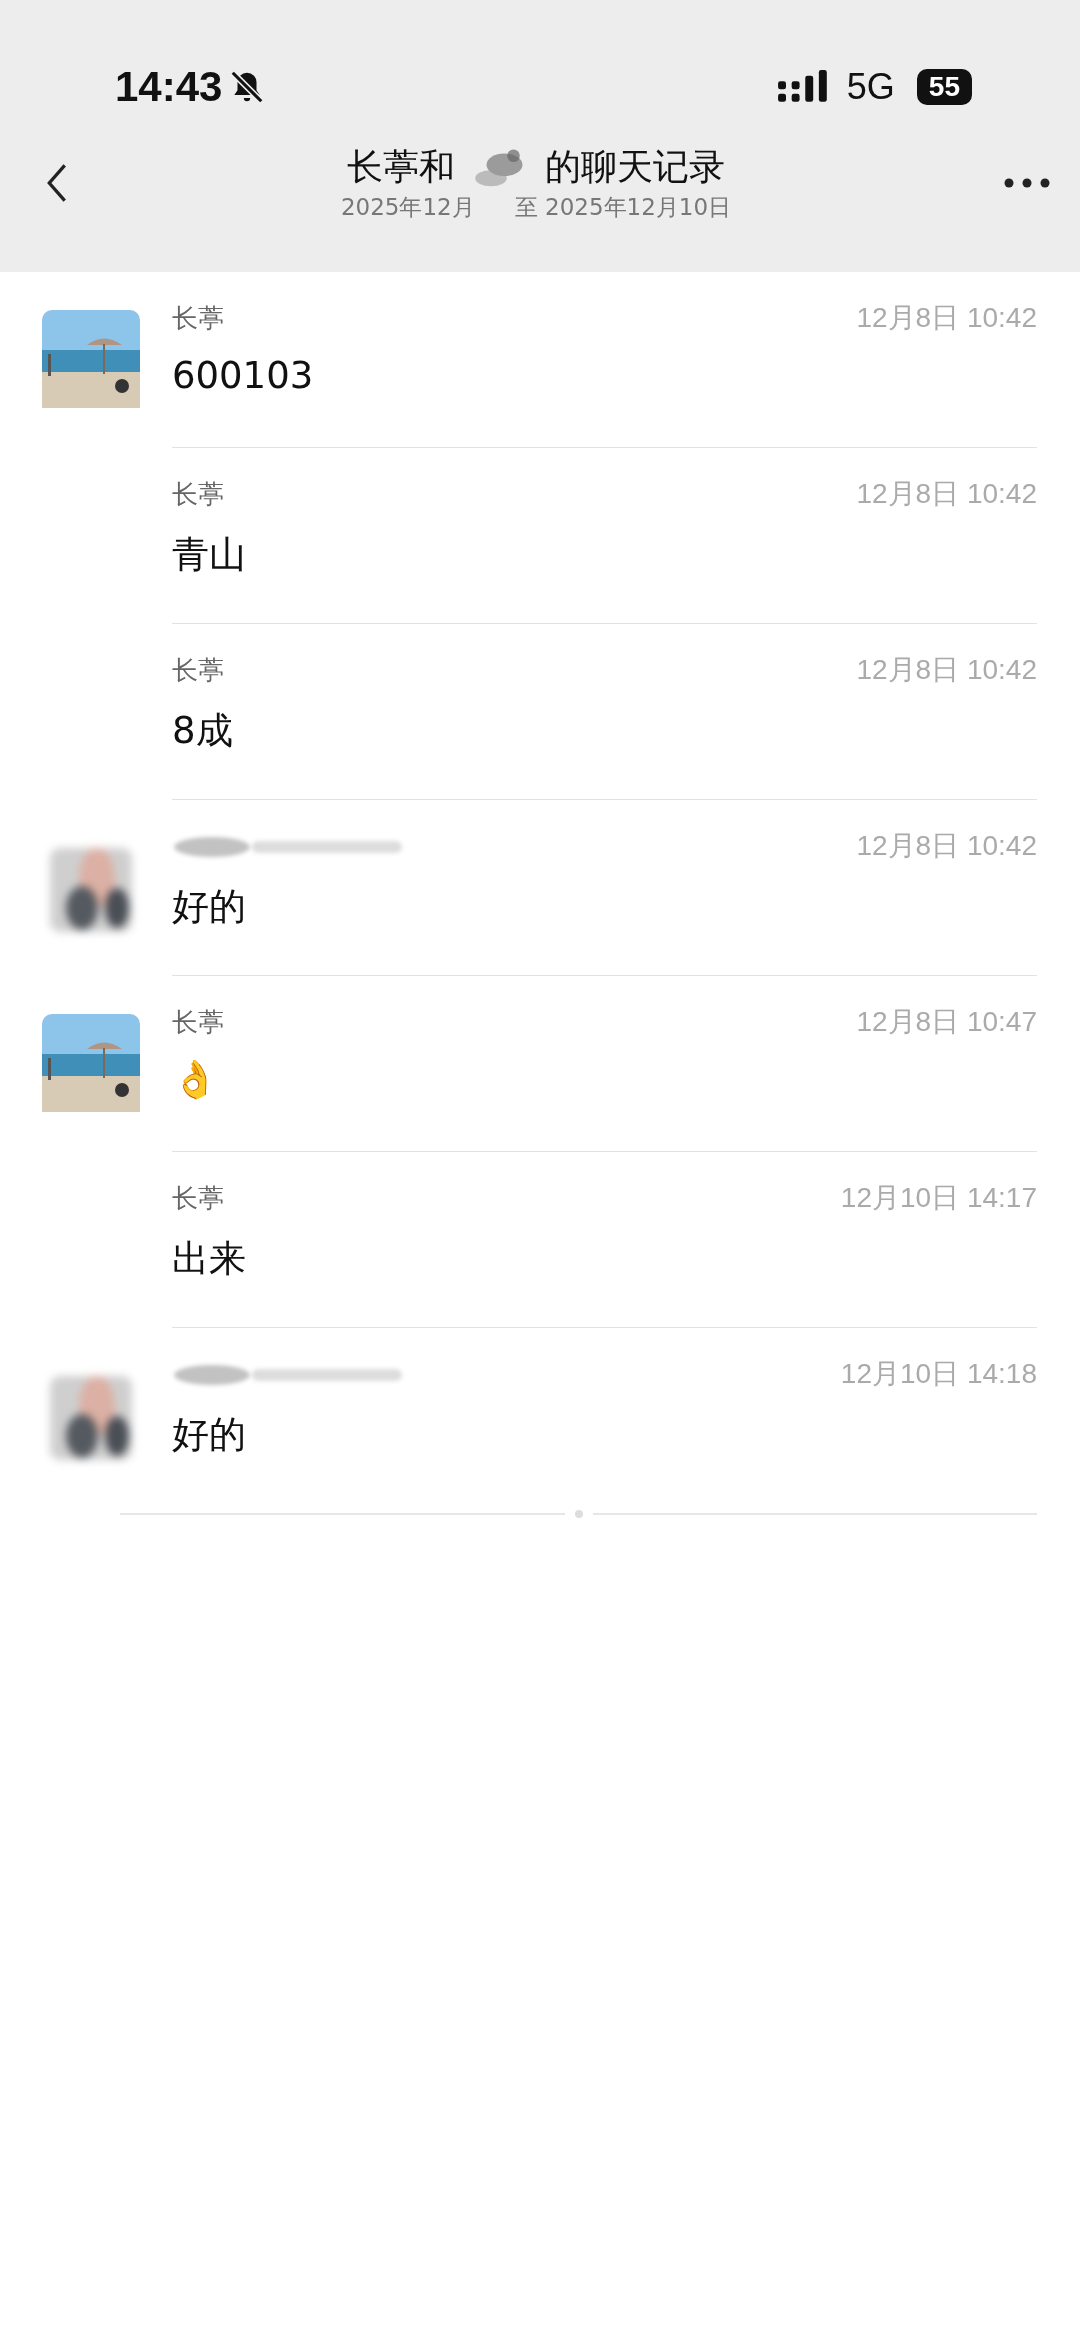 The width and height of the screenshot is (1080, 2349). I want to click on chat-title: 的聊天记录, so click(635, 166).